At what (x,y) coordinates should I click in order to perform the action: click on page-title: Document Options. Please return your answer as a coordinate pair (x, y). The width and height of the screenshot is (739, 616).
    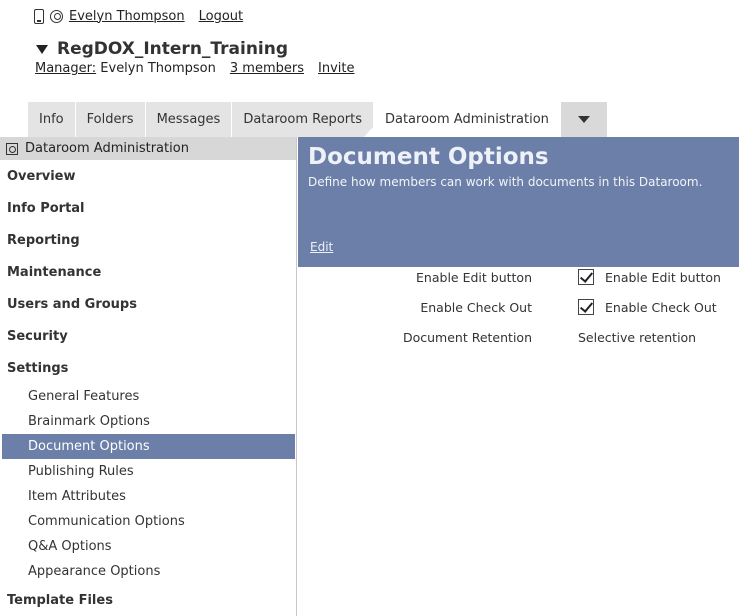
    Looking at the image, I should click on (428, 157).